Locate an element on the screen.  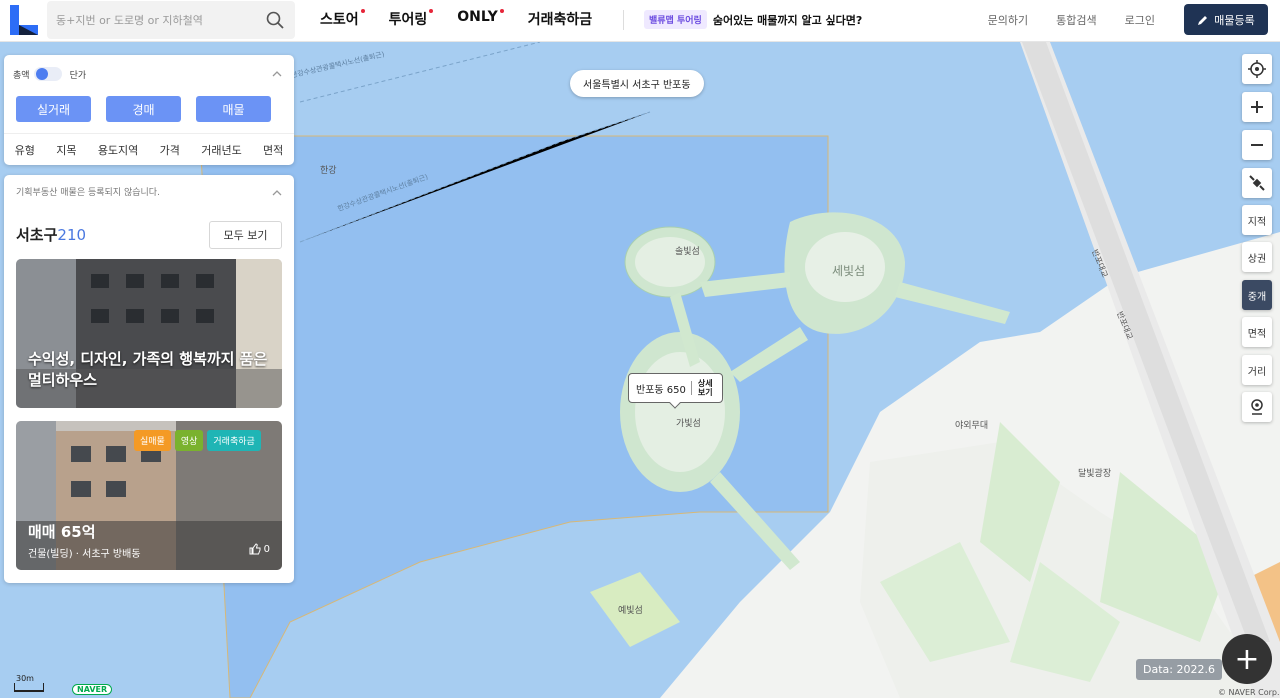
filter-year: 거래년도 is located at coordinates (221, 150).